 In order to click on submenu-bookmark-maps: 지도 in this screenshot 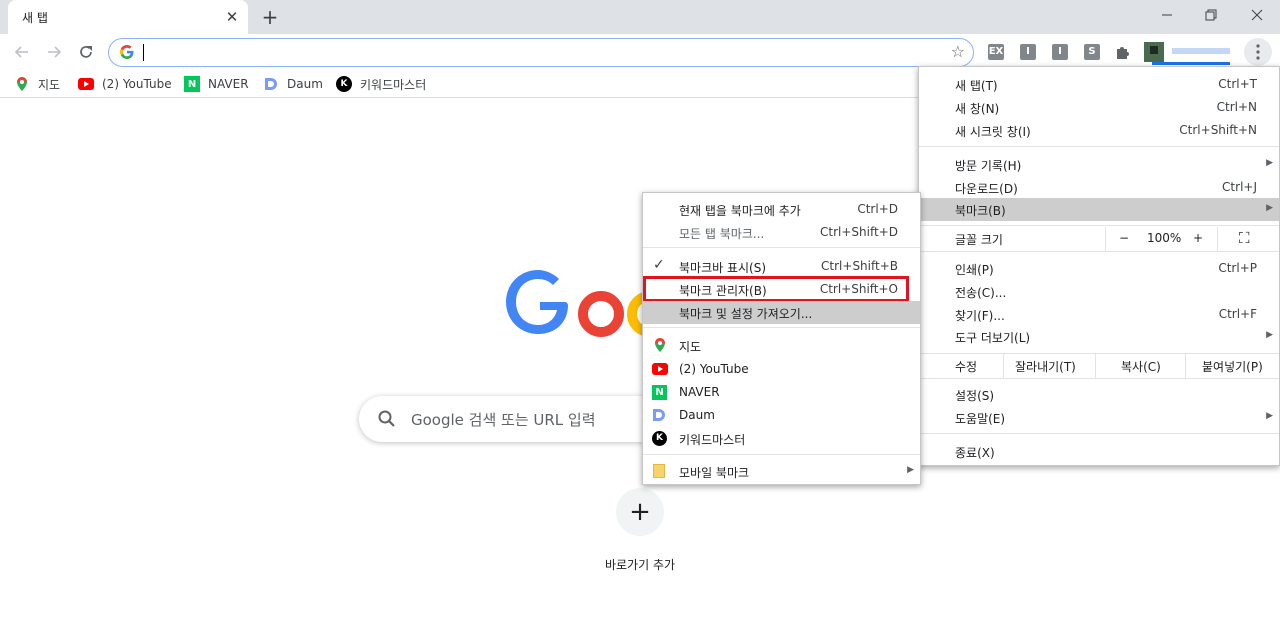, I will do `click(781, 345)`.